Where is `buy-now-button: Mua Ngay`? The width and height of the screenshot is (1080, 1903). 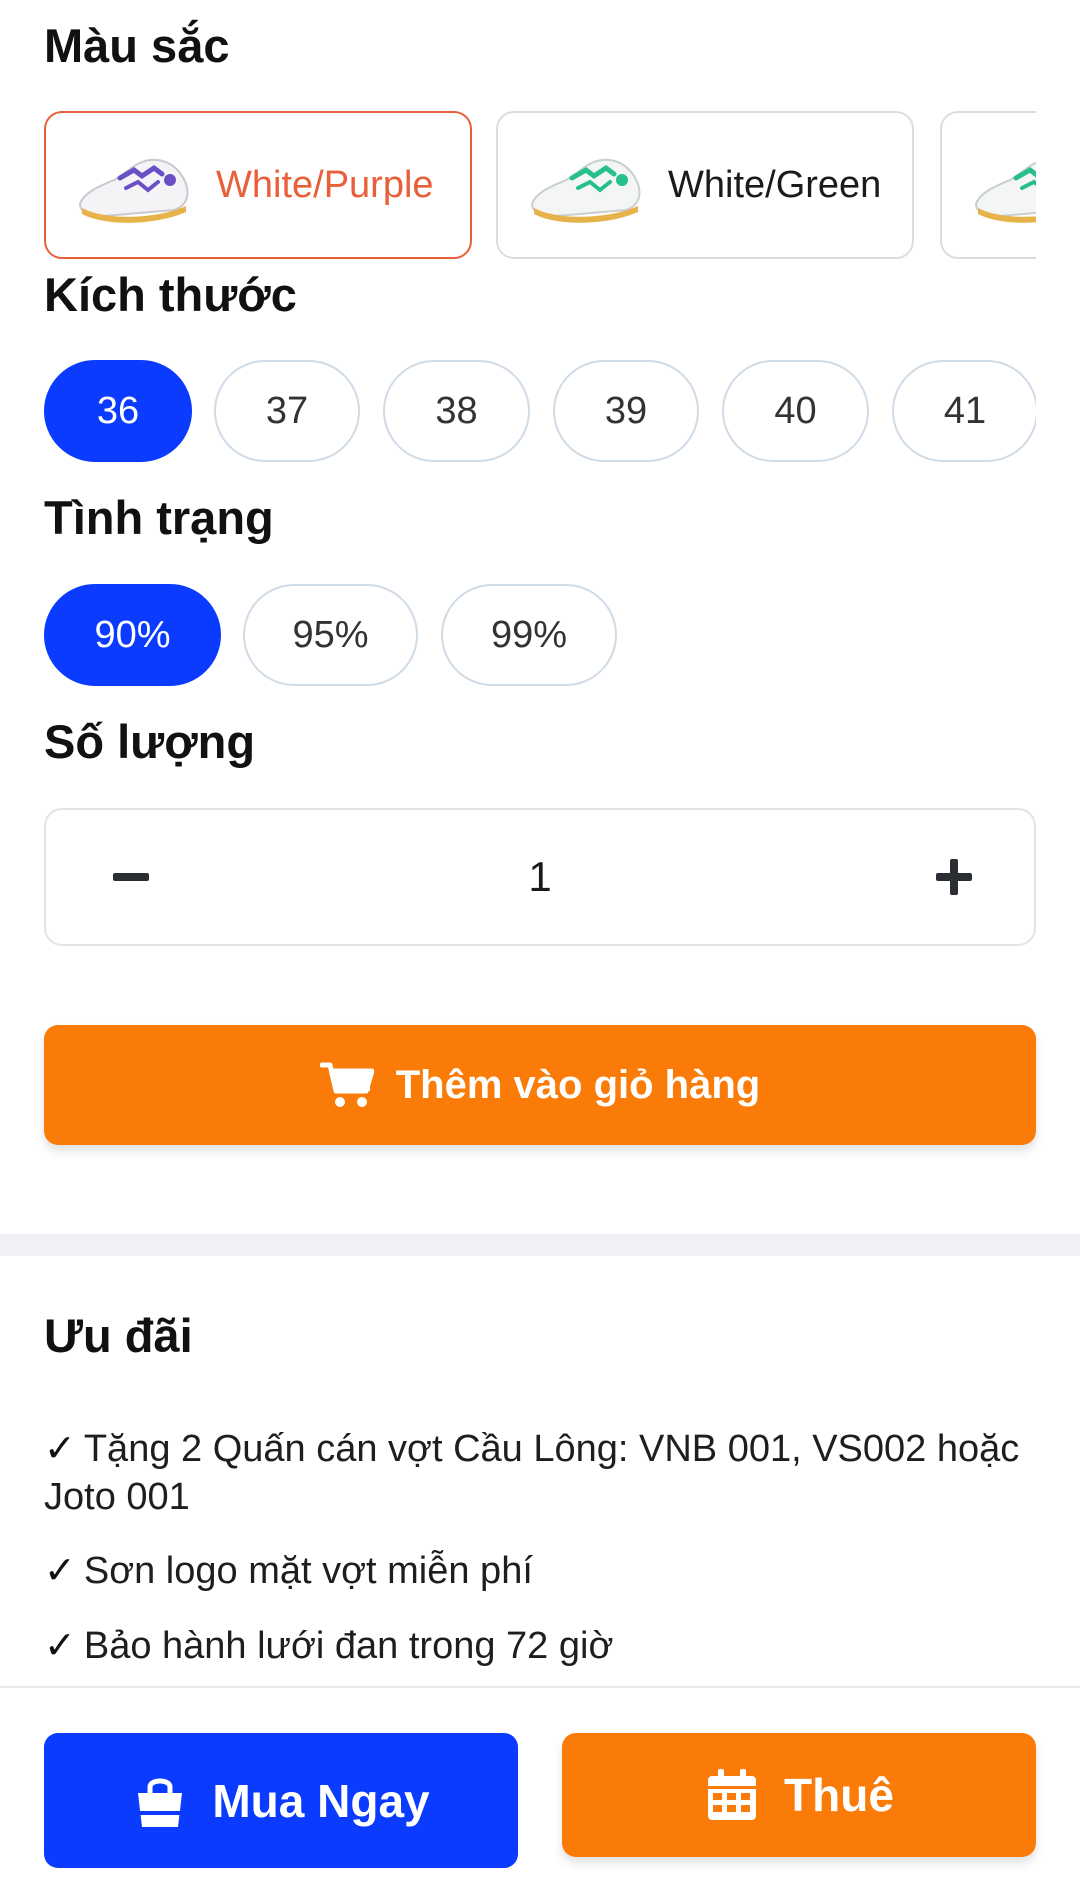
buy-now-button: Mua Ngay is located at coordinates (281, 1800).